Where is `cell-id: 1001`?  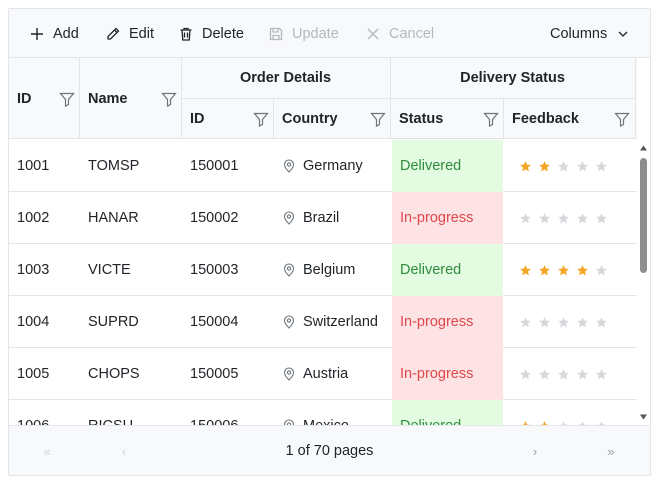
cell-id: 1001 is located at coordinates (33, 166).